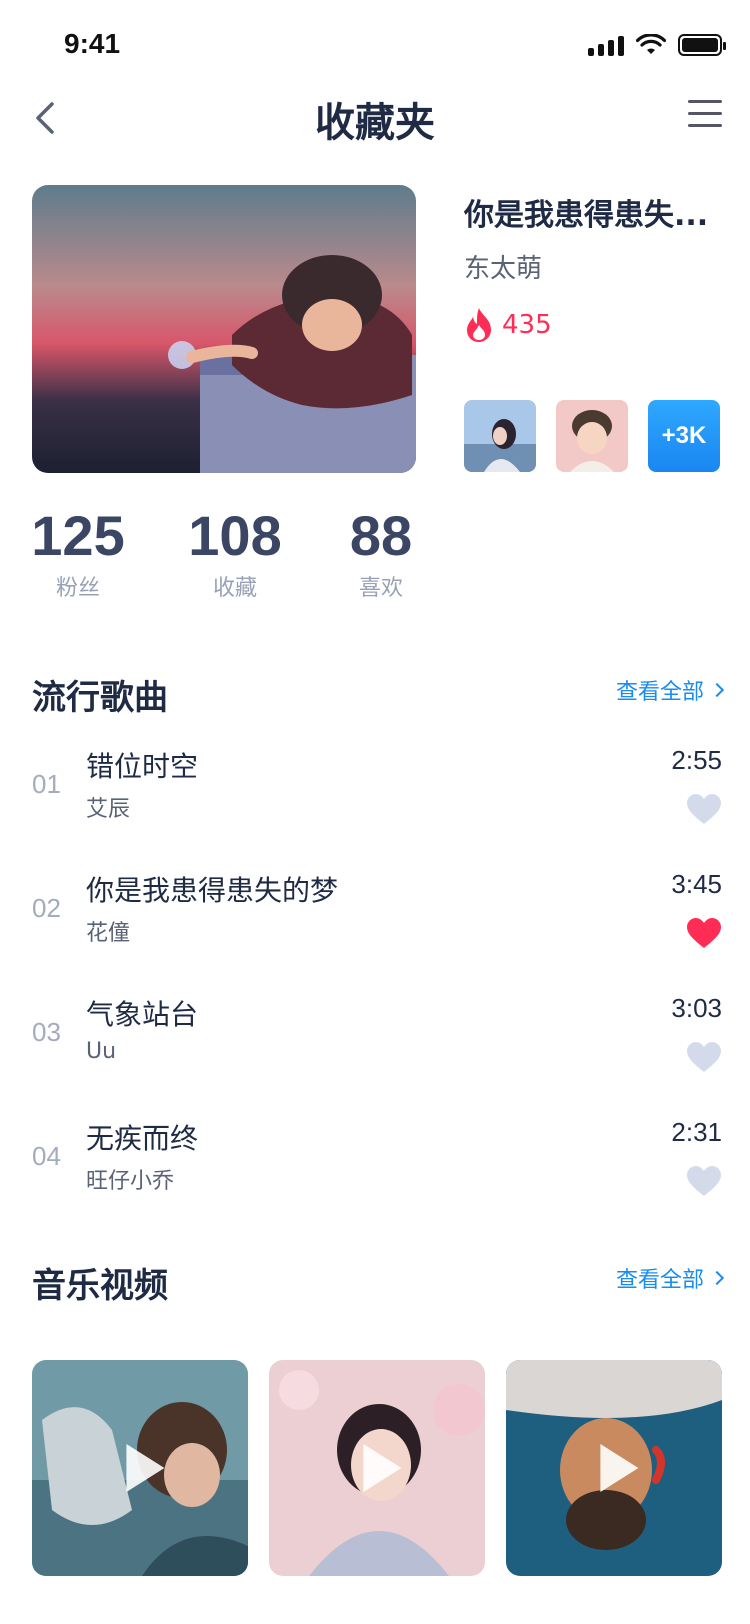  I want to click on stat-favorites: 108 收藏, so click(235, 555).